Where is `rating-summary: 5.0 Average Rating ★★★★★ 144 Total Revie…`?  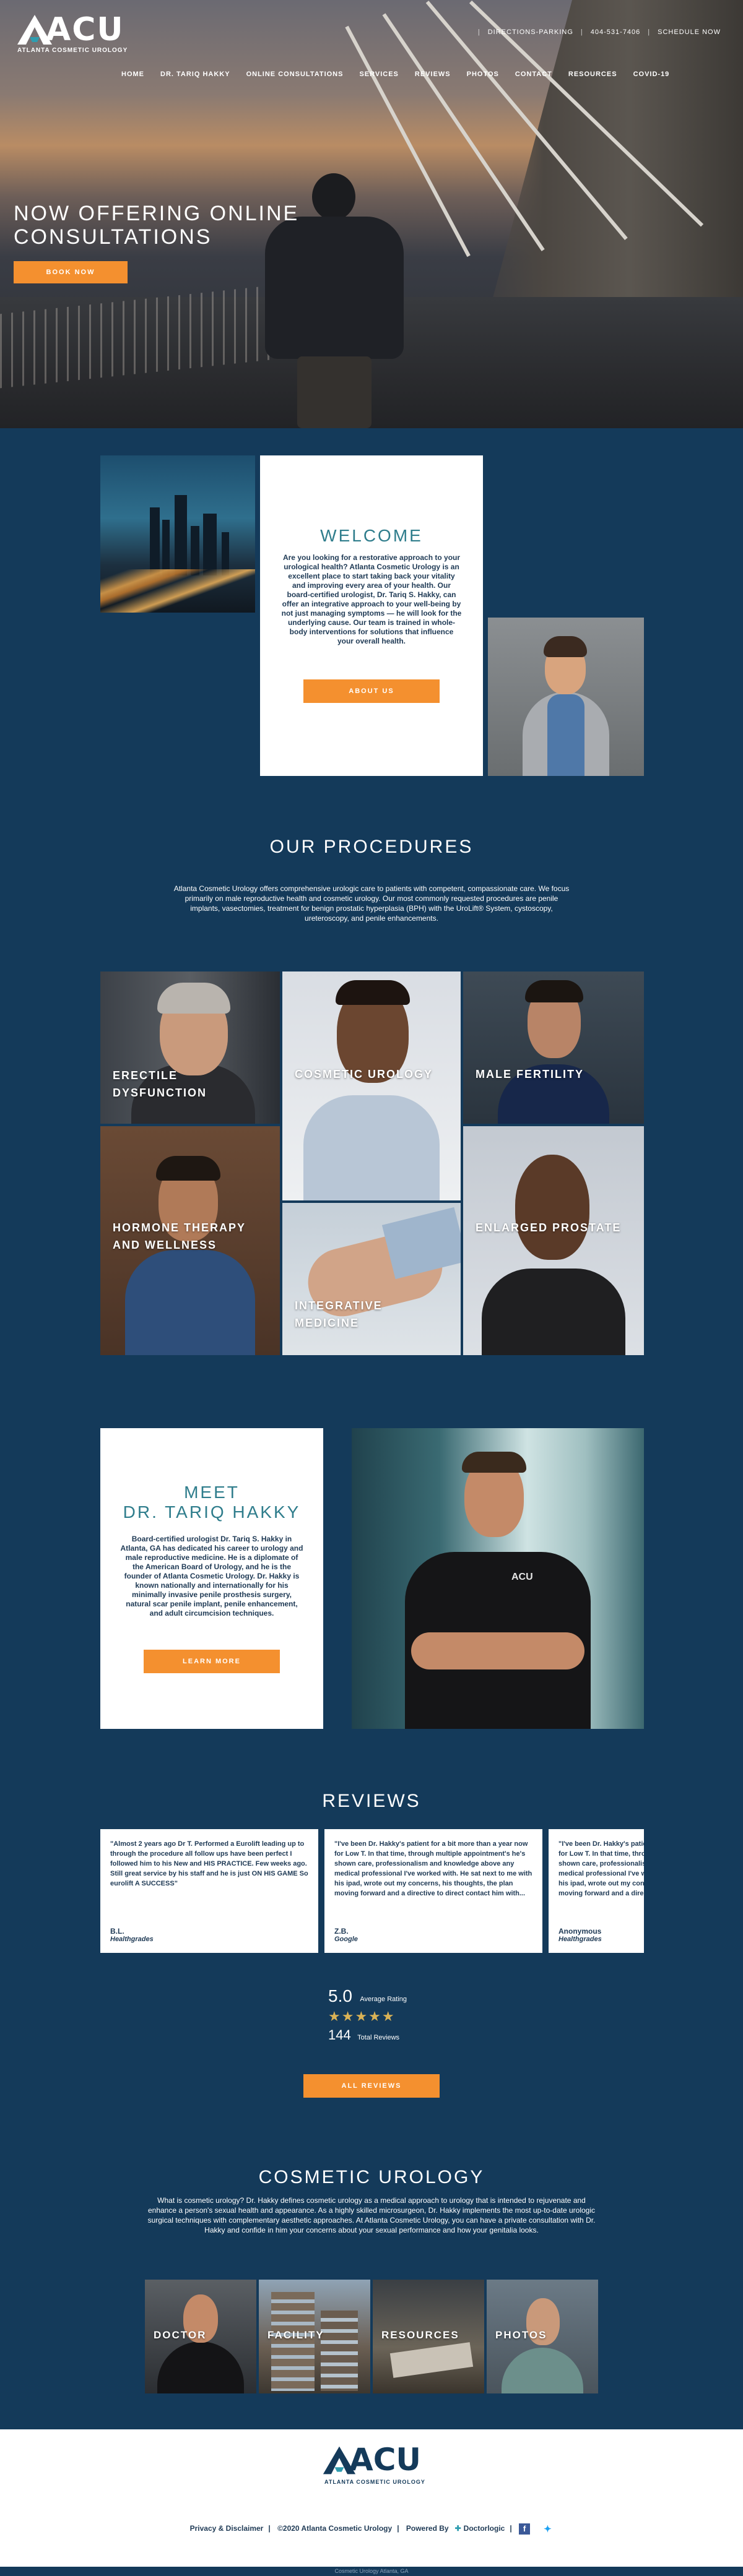 rating-summary: 5.0 Average Rating ★★★★★ 144 Total Revie… is located at coordinates (377, 2014).